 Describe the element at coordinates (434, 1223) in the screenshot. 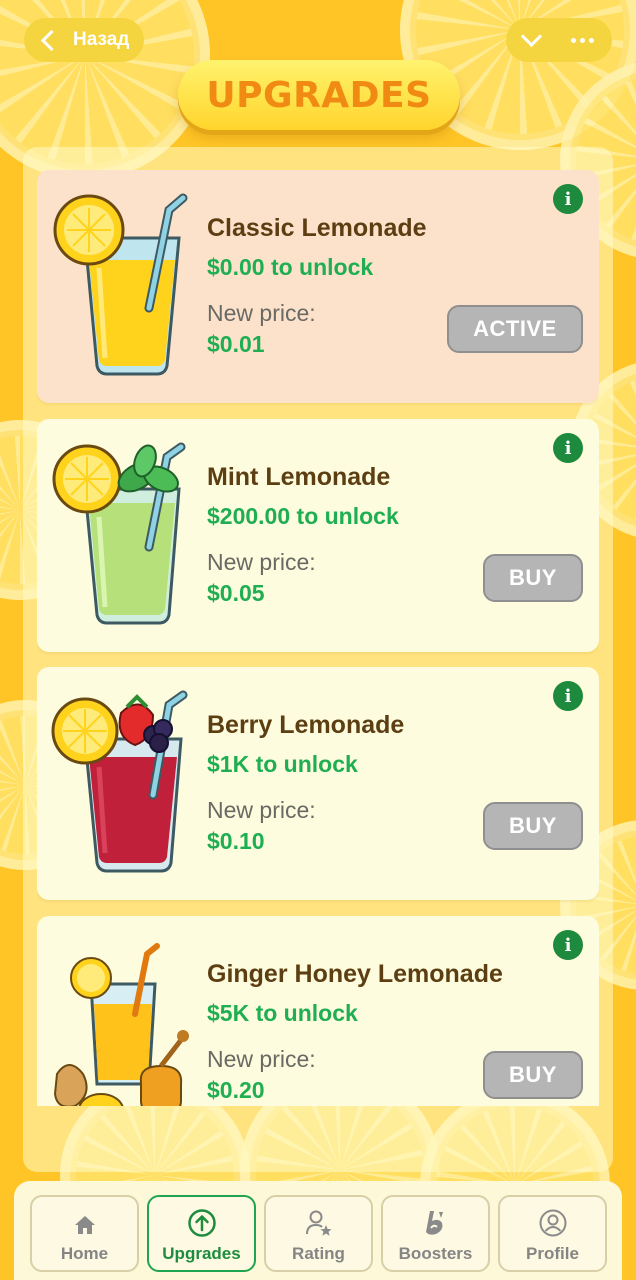

I see `booster-icon` at that location.